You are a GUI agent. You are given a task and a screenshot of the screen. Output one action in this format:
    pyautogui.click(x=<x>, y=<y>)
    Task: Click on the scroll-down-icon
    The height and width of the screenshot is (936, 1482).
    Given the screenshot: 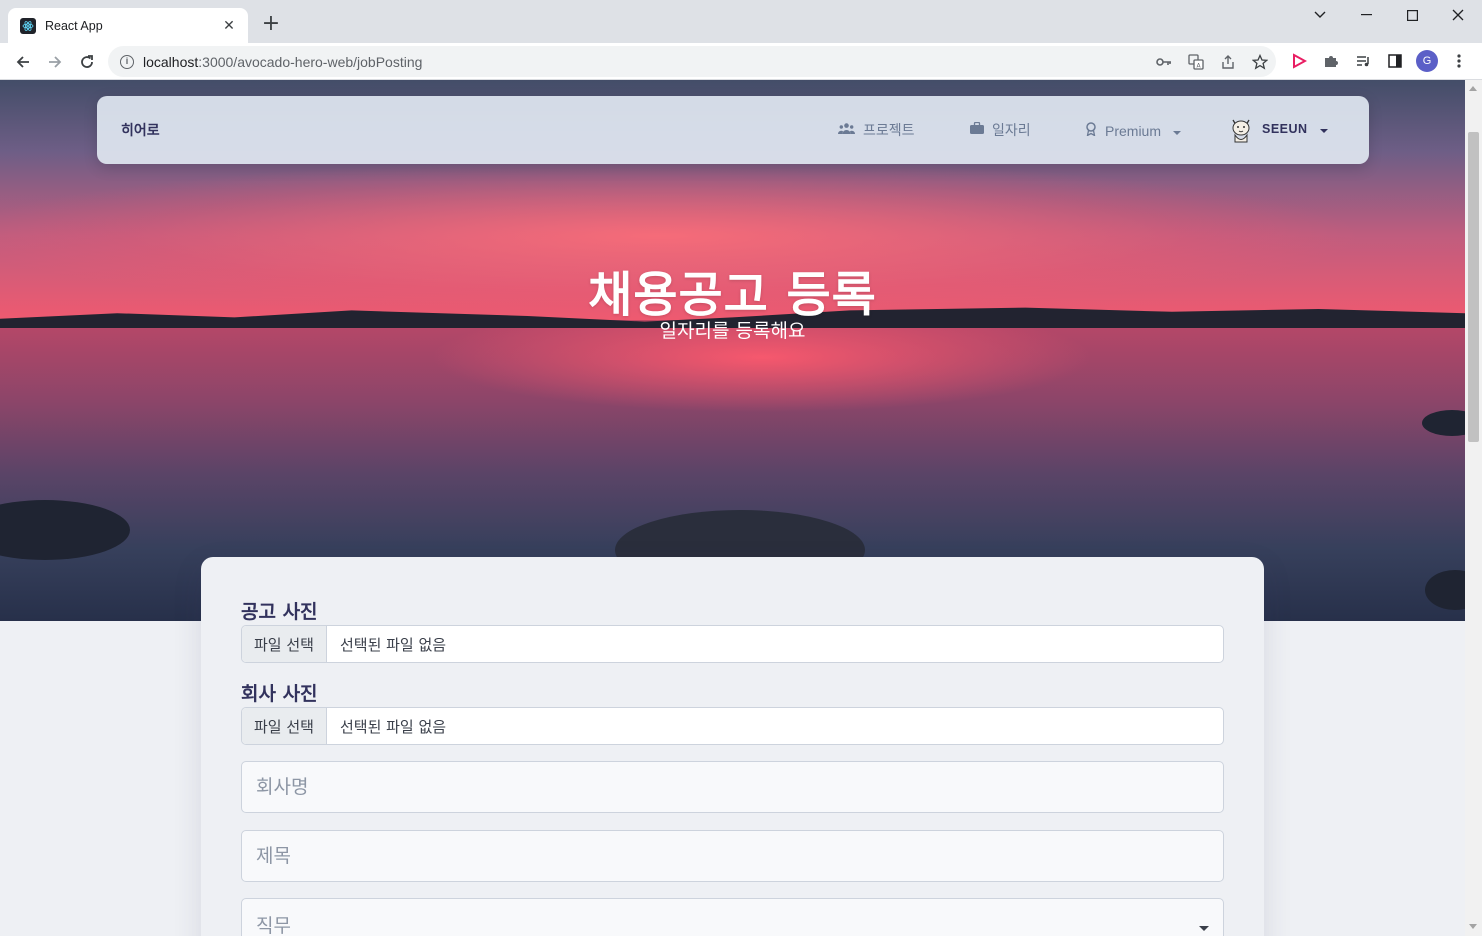 What is the action you would take?
    pyautogui.click(x=1473, y=926)
    